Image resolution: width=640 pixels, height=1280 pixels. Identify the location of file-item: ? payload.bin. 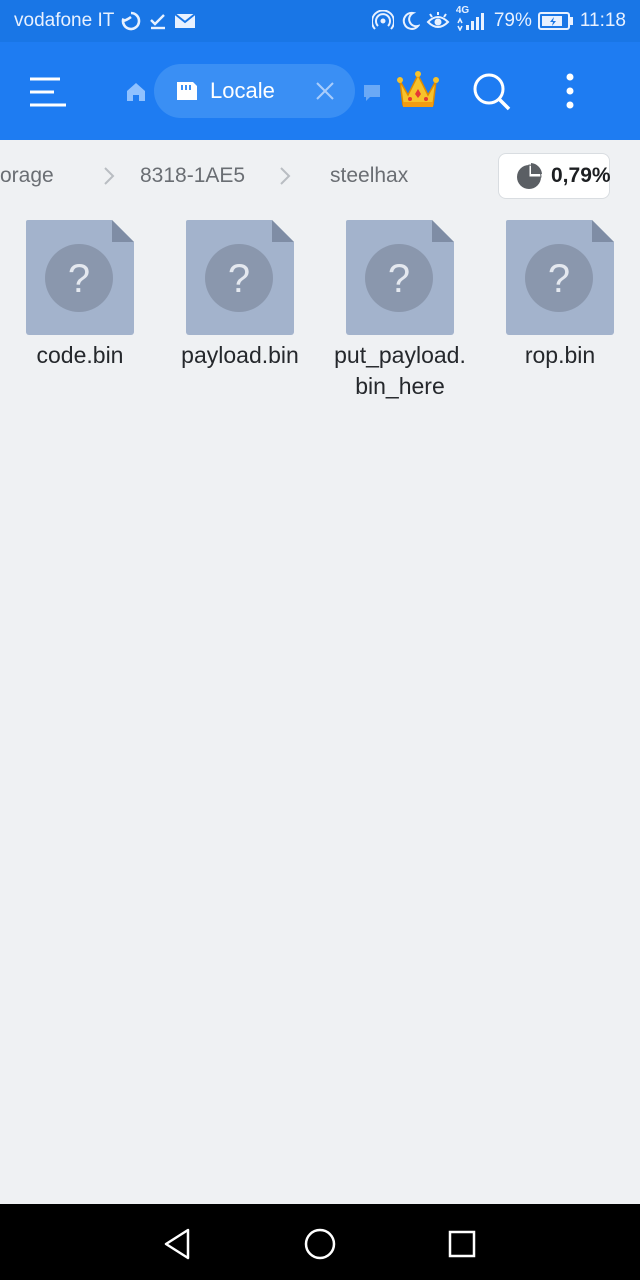
(240, 295).